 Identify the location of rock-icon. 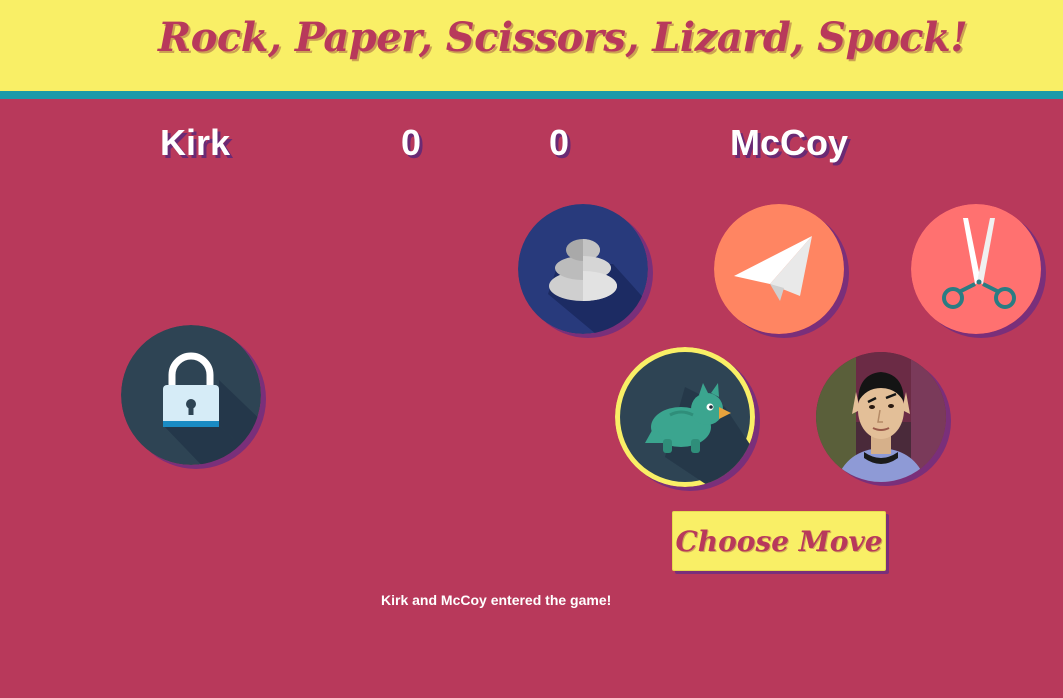
(583, 269).